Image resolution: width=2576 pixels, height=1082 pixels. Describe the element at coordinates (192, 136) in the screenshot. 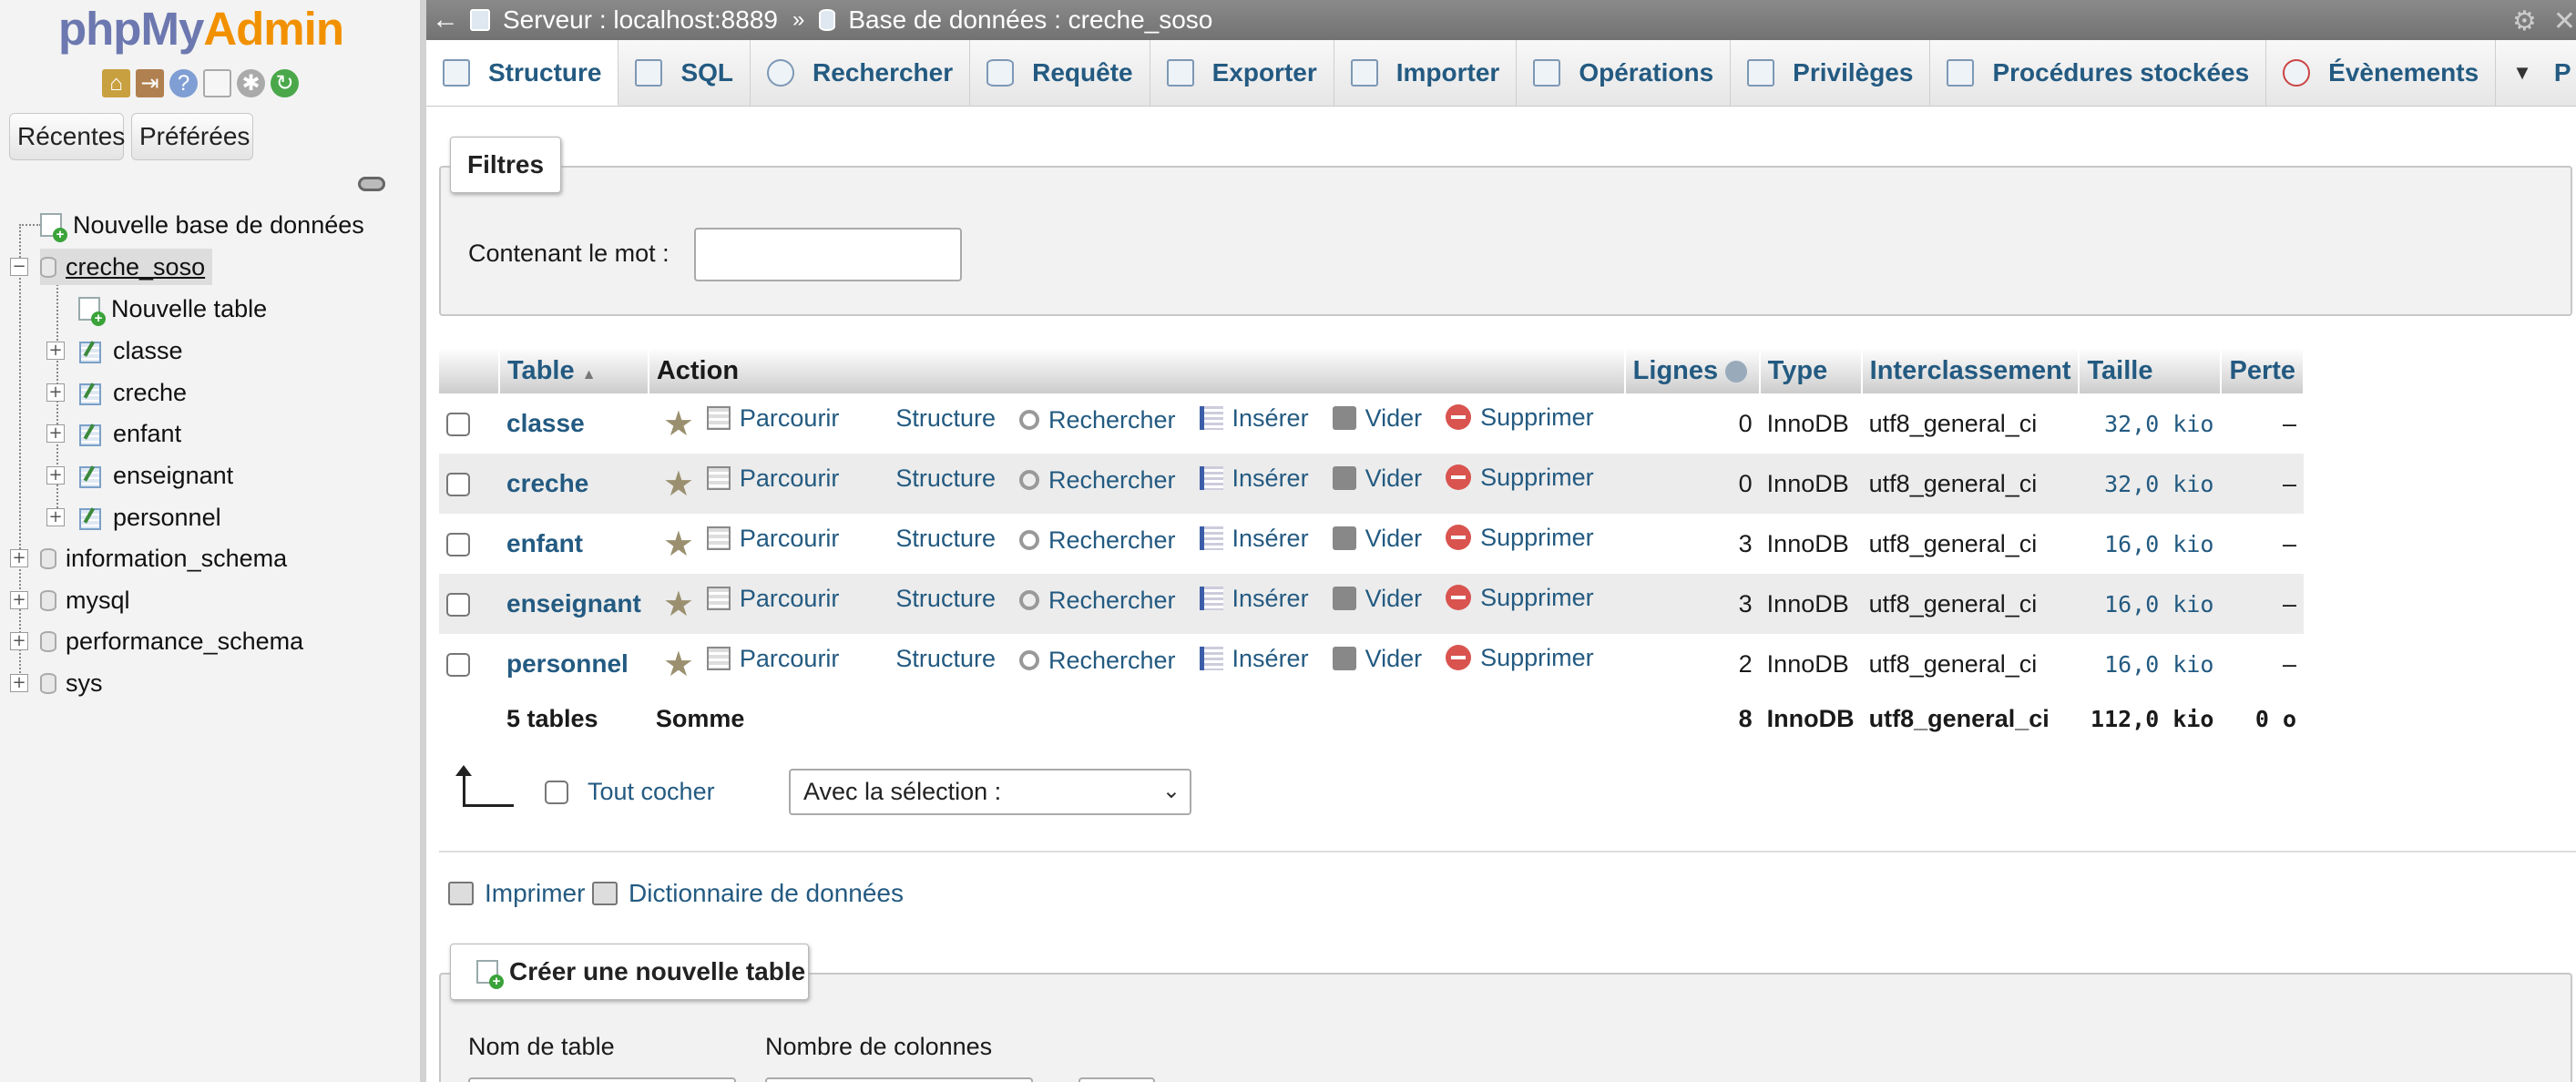

I see `favorite-tables-button: Préférées` at that location.